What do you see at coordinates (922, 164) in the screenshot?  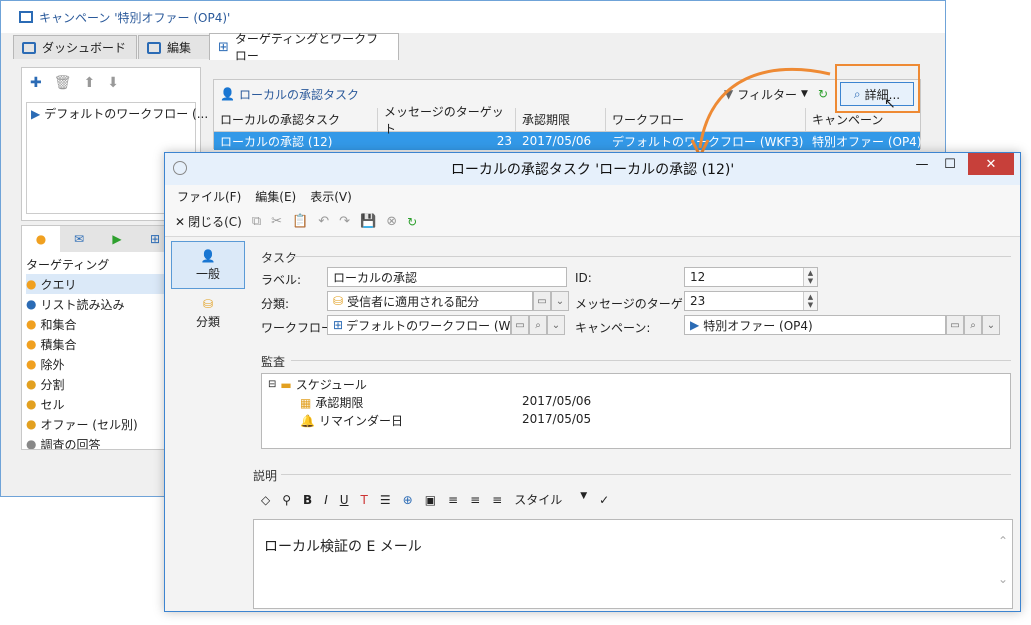 I see `minimize-icon: —` at bounding box center [922, 164].